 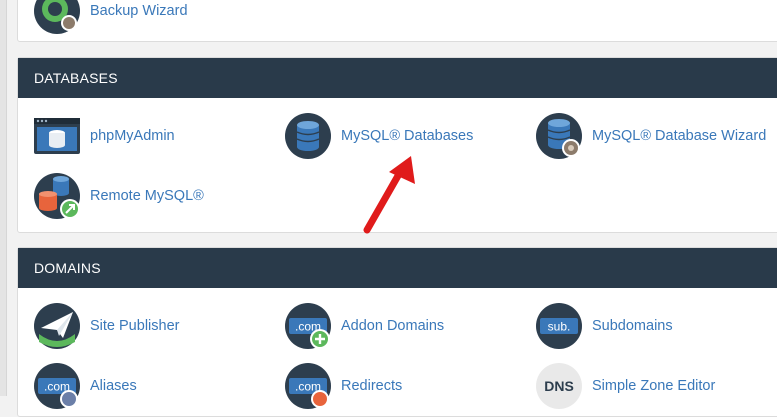 I want to click on redirects-link: .com Redirects, so click(x=343, y=386).